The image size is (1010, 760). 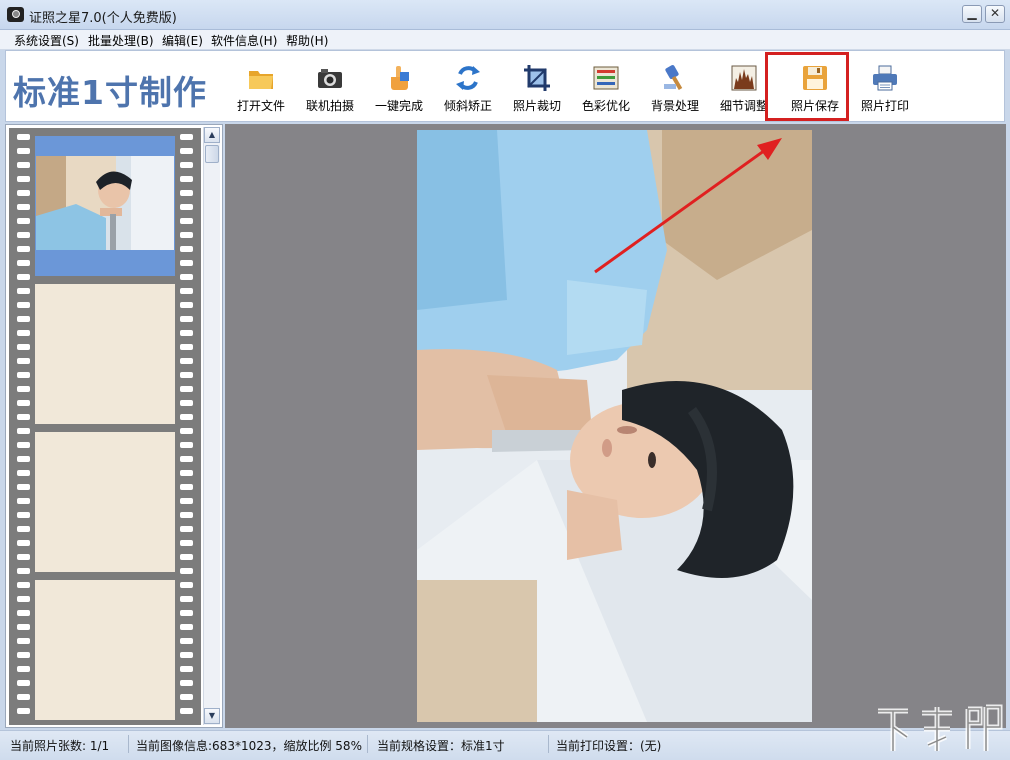 What do you see at coordinates (105, 426) in the screenshot?
I see `filmstrip` at bounding box center [105, 426].